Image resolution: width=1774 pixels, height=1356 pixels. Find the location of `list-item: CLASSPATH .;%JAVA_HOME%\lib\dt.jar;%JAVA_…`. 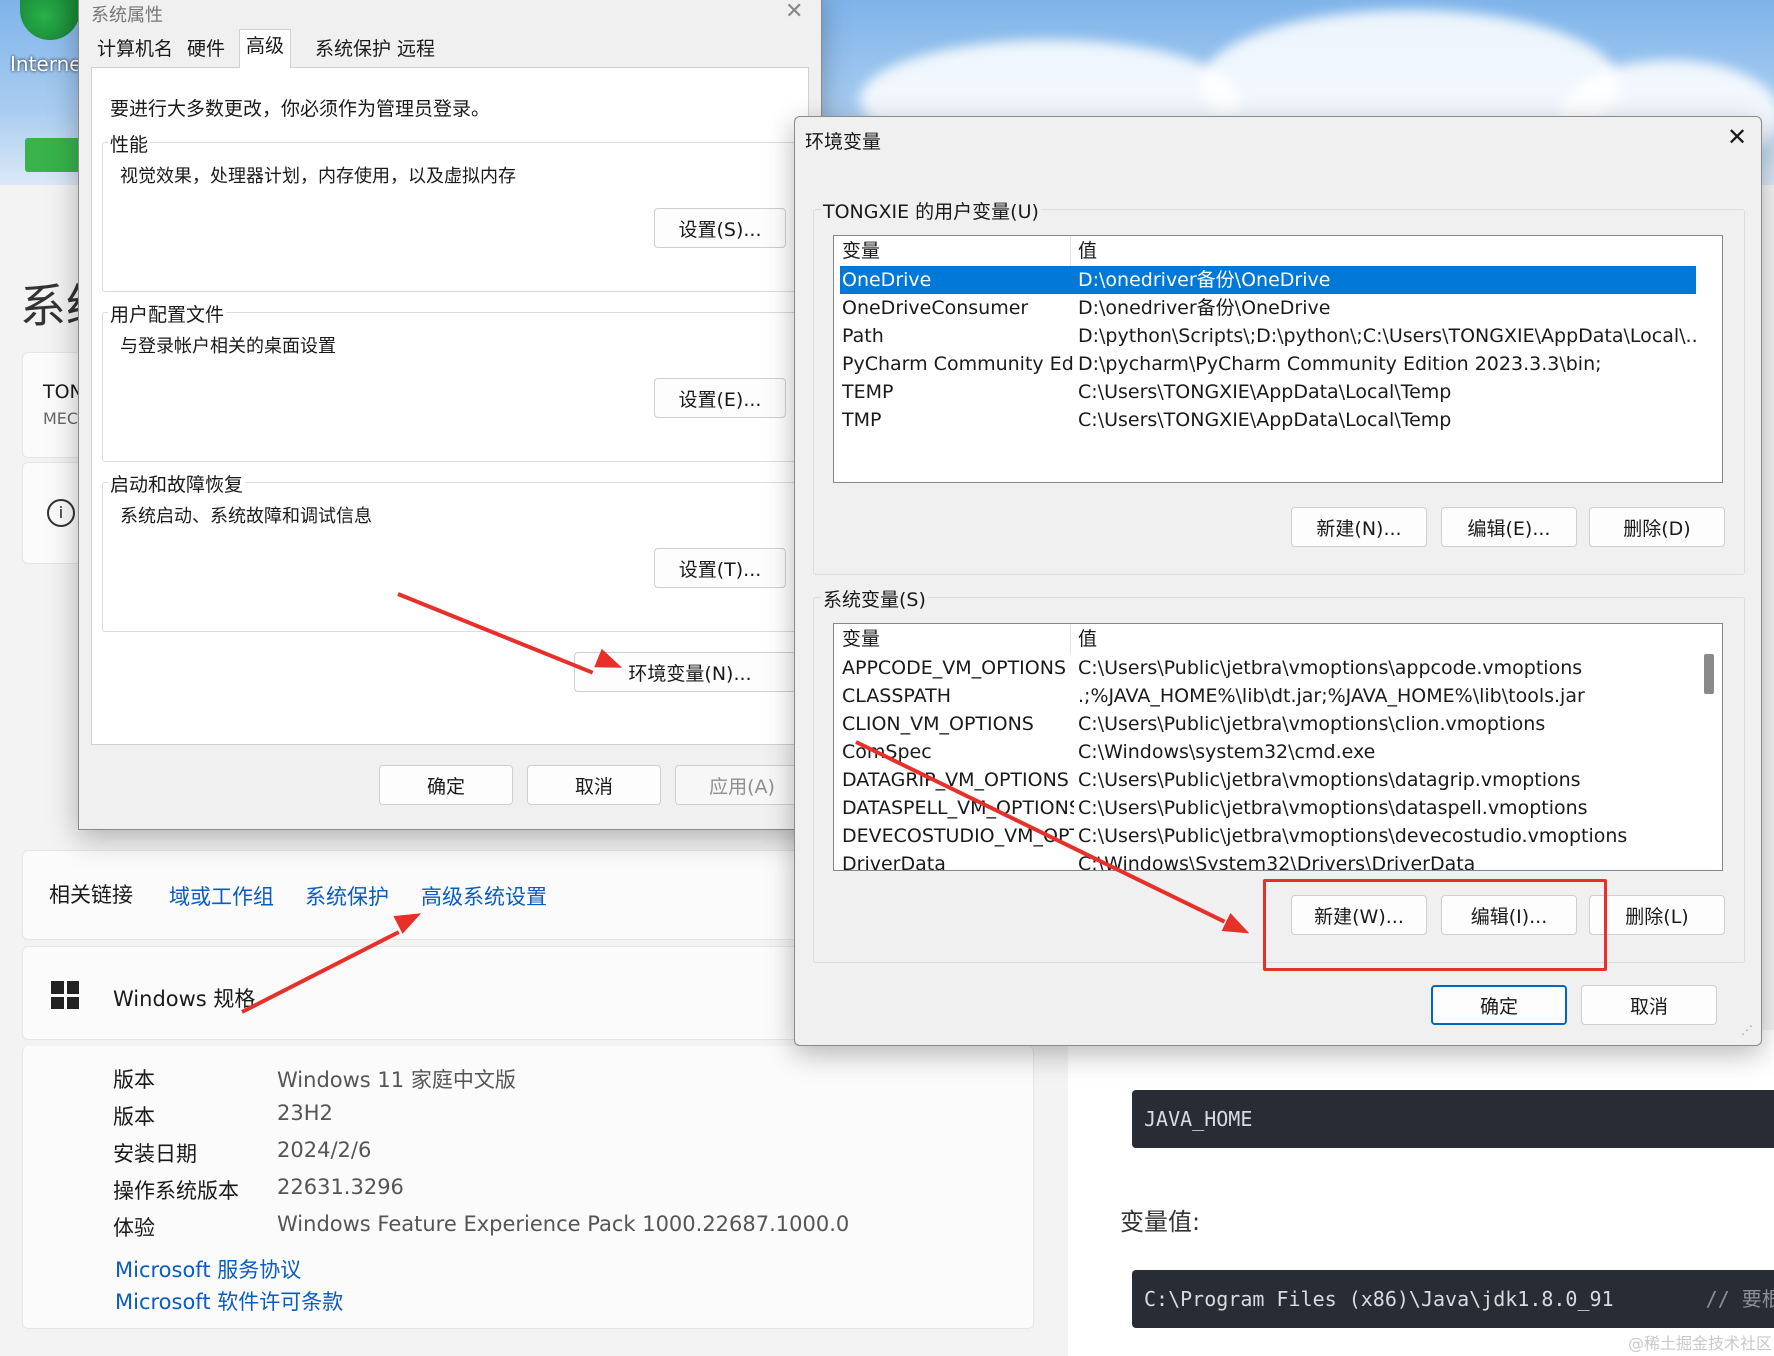

list-item: CLASSPATH .;%JAVA_HOME%\lib\dt.jar;%JAVA_… is located at coordinates (1268, 696).